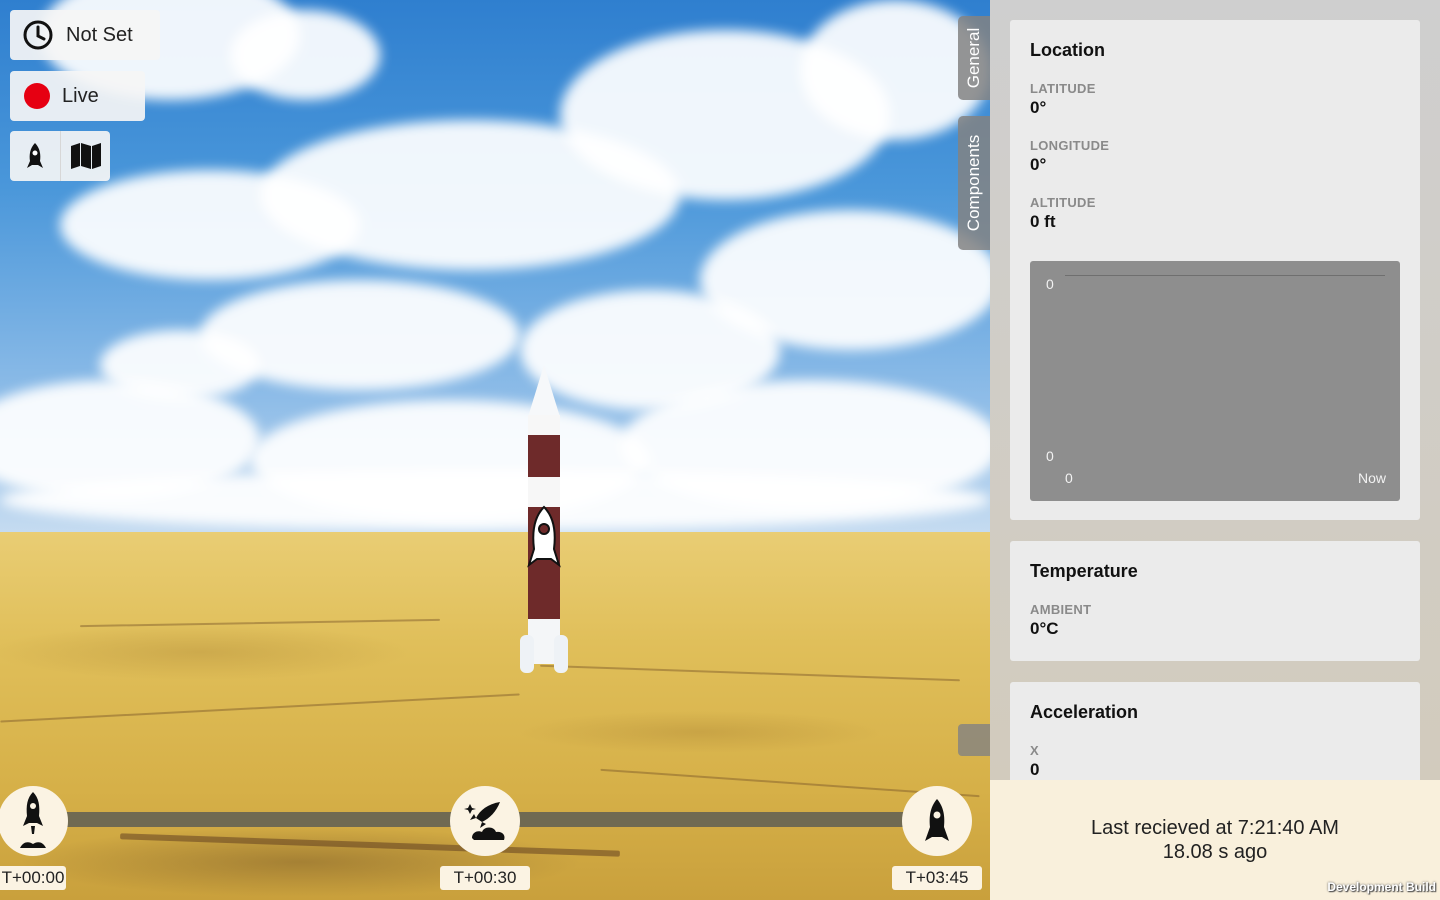 The image size is (1440, 900). Describe the element at coordinates (1061, 609) in the screenshot. I see `ambient-label: AMBIENT` at that location.